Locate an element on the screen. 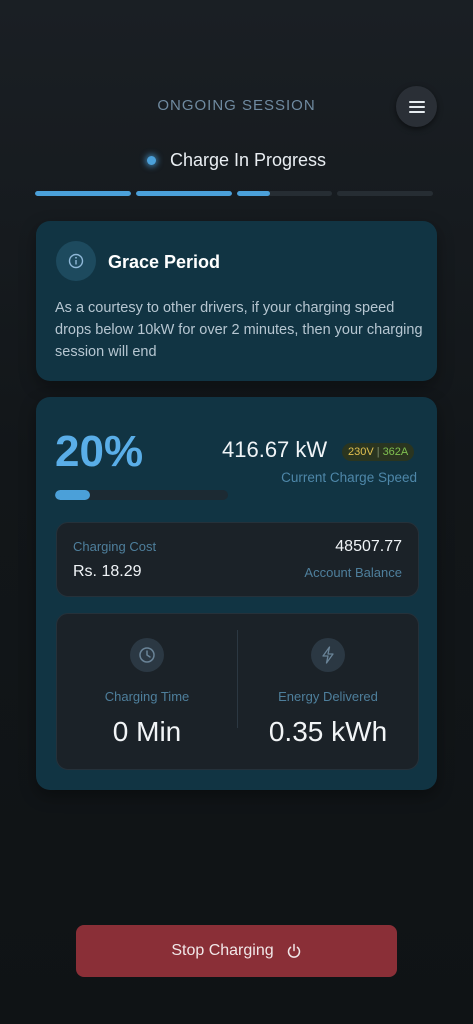 Image resolution: width=473 pixels, height=1024 pixels. grace-title: Grace Period is located at coordinates (164, 262).